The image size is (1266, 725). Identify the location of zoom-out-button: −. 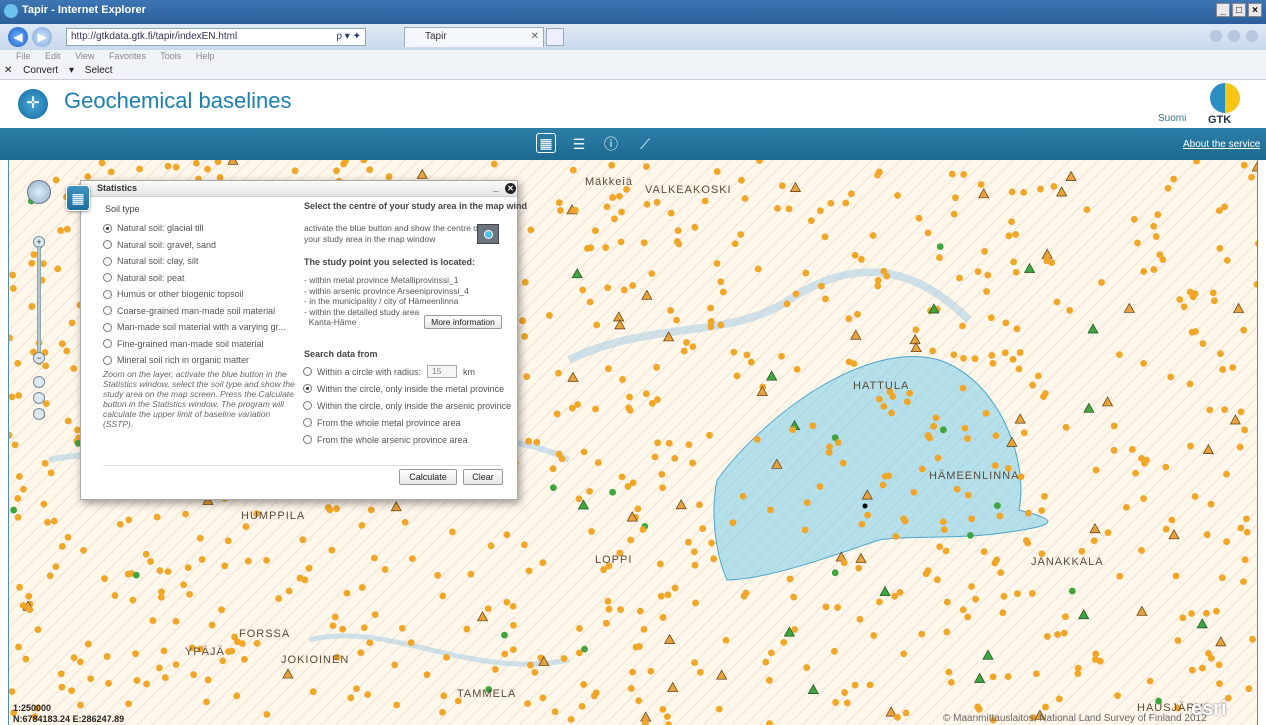
(39, 358).